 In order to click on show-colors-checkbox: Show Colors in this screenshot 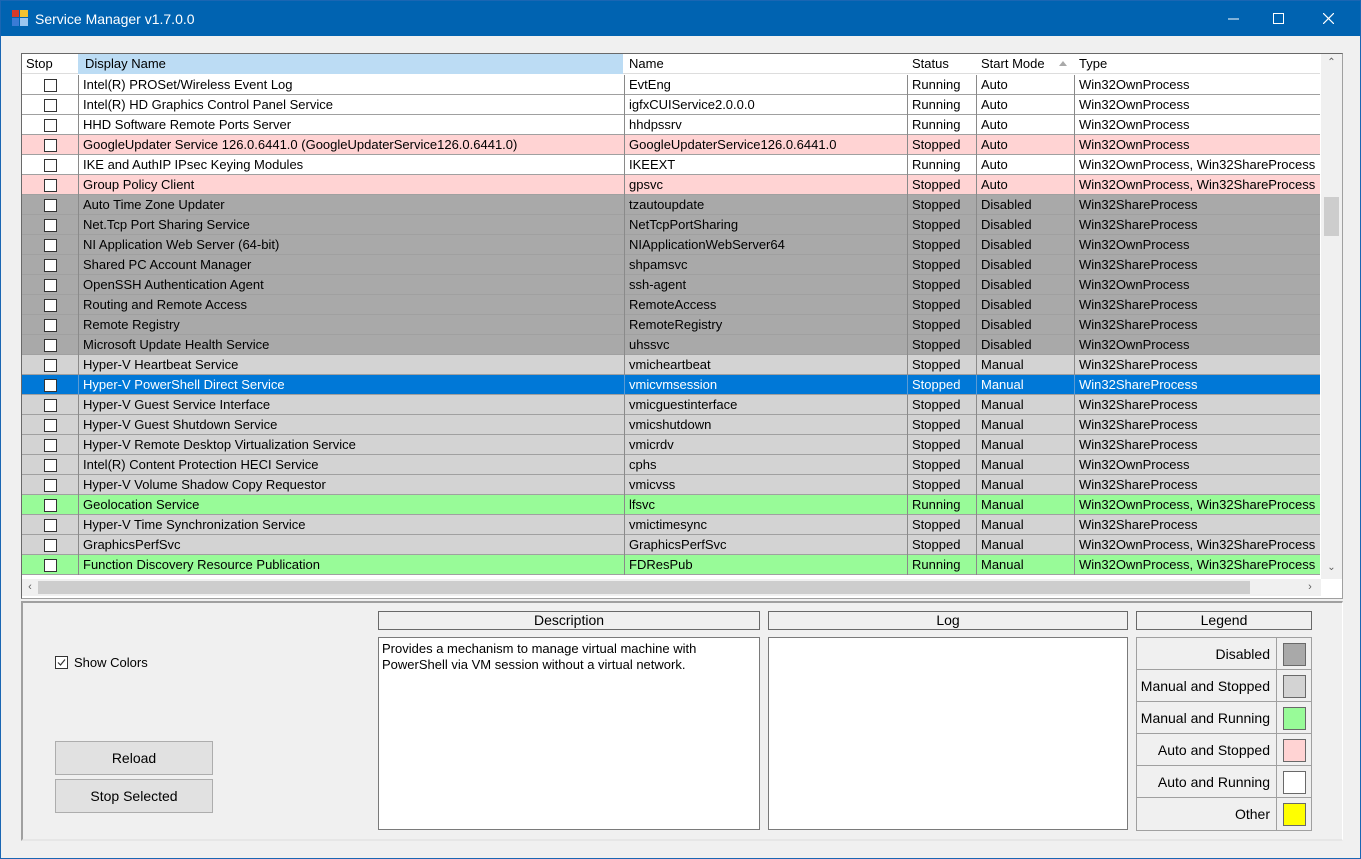, I will do `click(101, 662)`.